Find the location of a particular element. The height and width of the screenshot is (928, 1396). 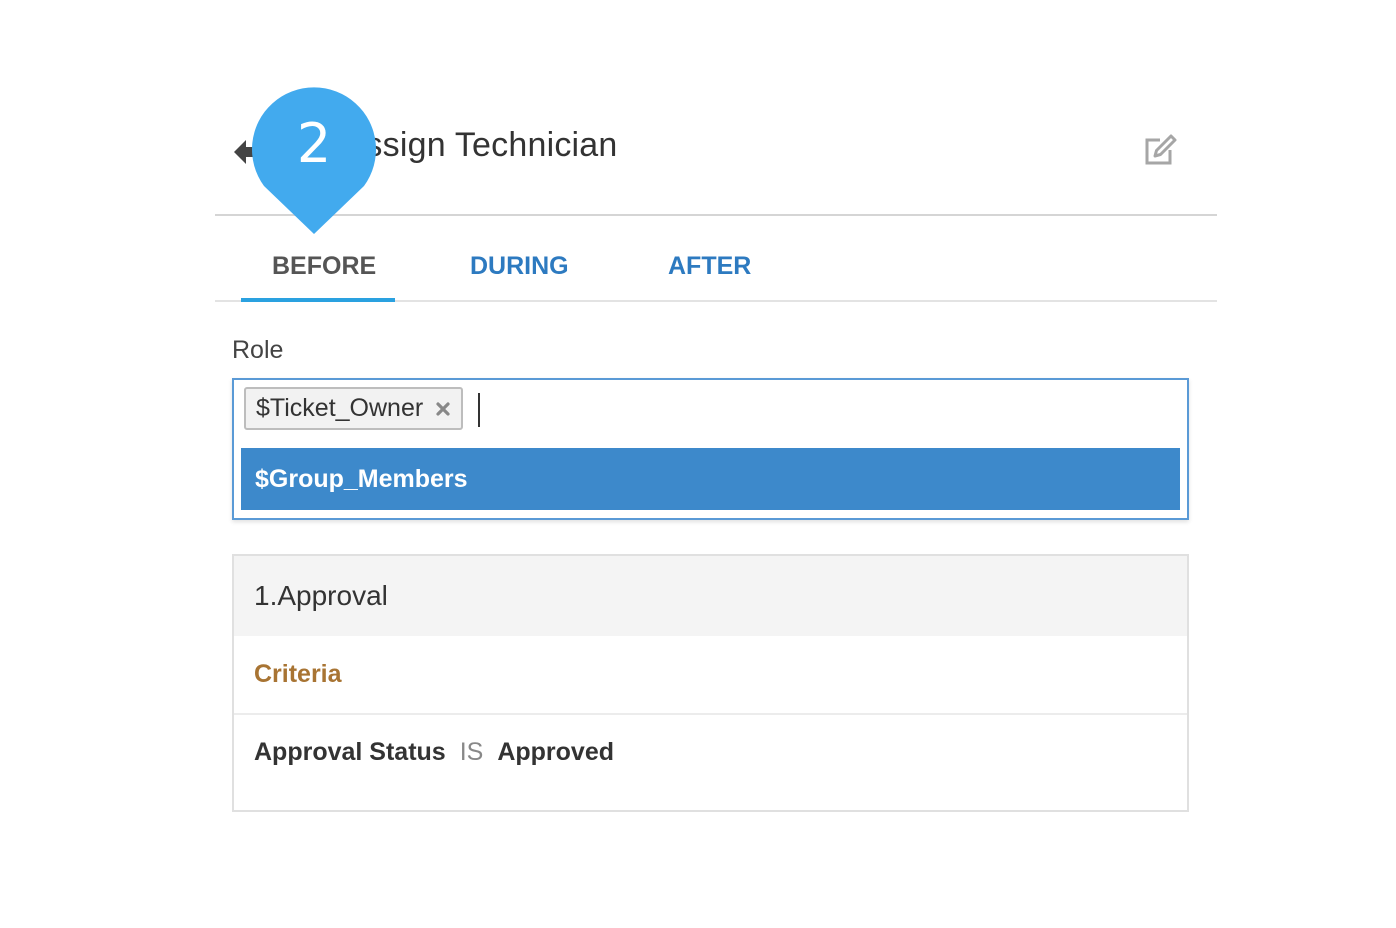

step-number: 2 is located at coordinates (314, 143).